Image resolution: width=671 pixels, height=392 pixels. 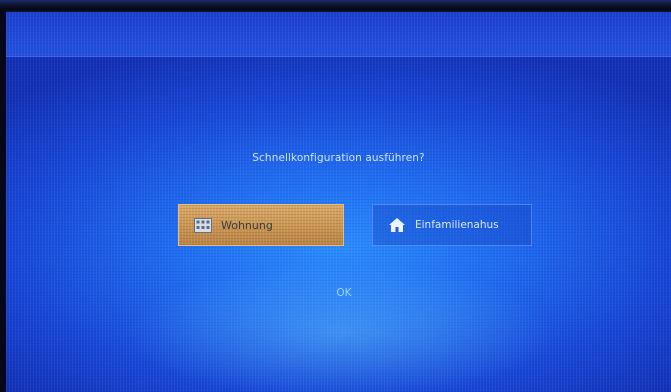 What do you see at coordinates (203, 225) in the screenshot?
I see `apartment-building-icon` at bounding box center [203, 225].